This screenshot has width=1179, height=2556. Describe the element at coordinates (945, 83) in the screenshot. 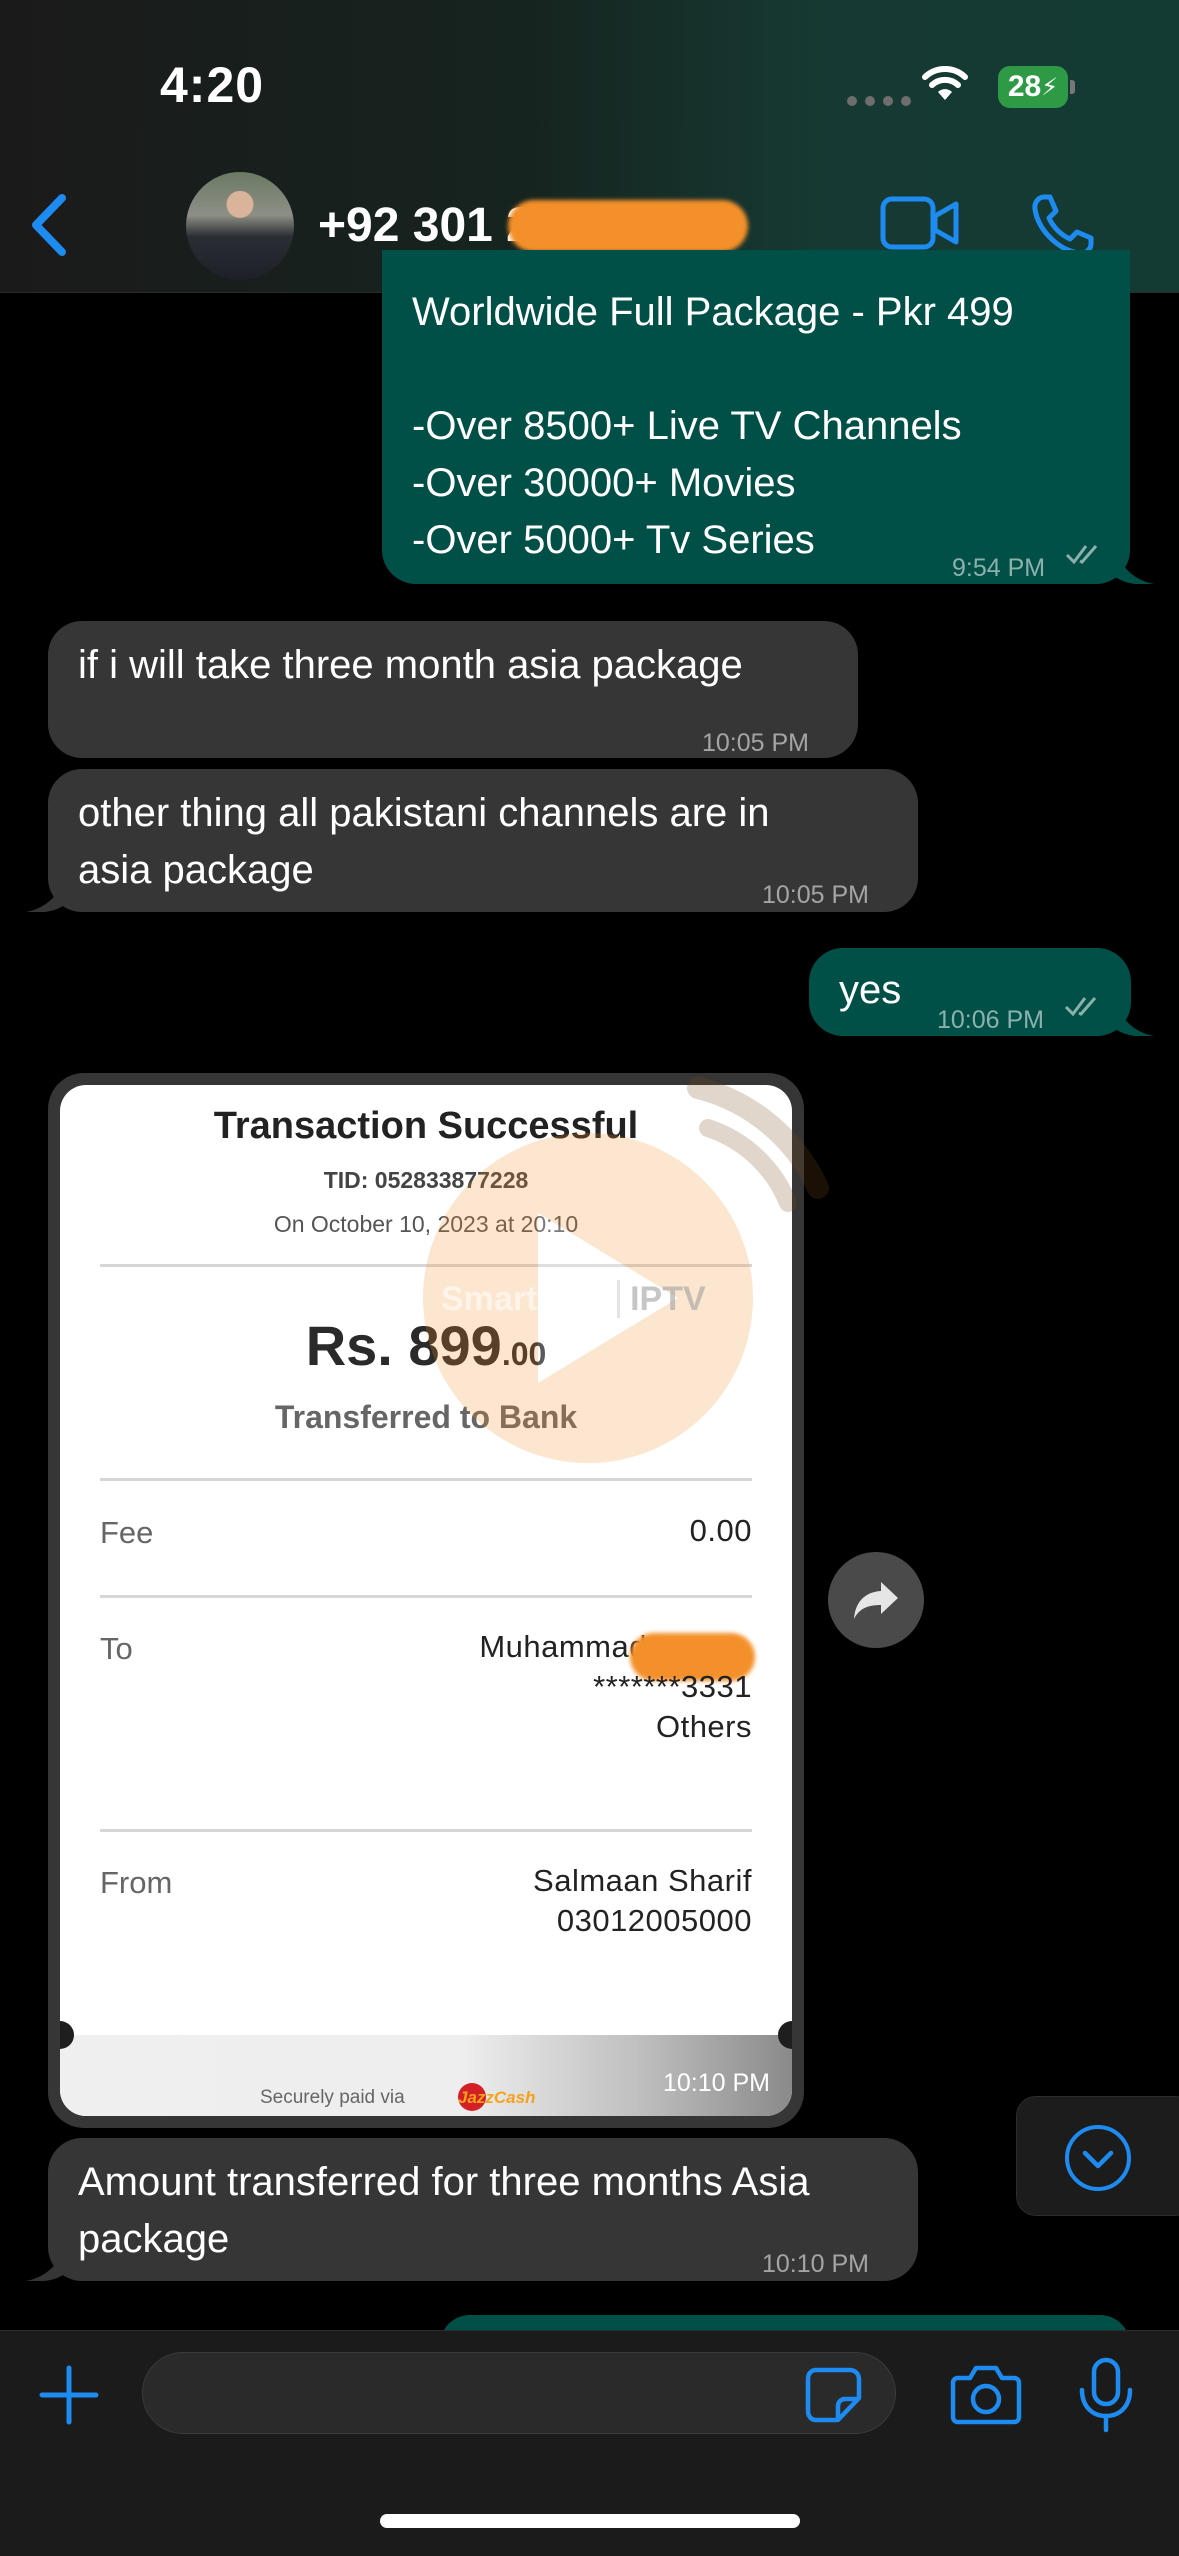

I see `wifi-icon` at that location.